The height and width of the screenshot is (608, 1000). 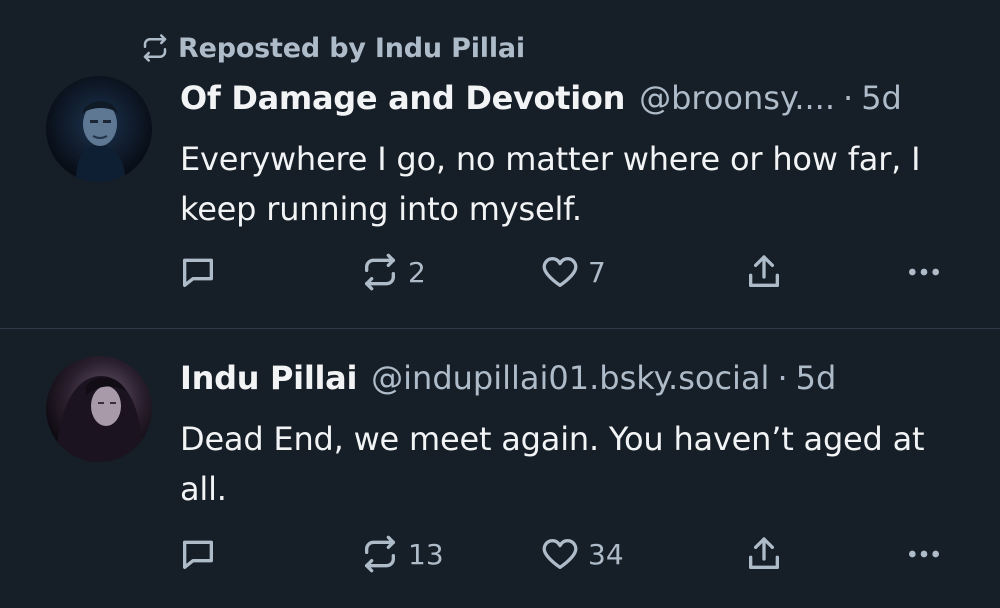 What do you see at coordinates (500, 272) in the screenshot?
I see `post-actions: 2 7` at bounding box center [500, 272].